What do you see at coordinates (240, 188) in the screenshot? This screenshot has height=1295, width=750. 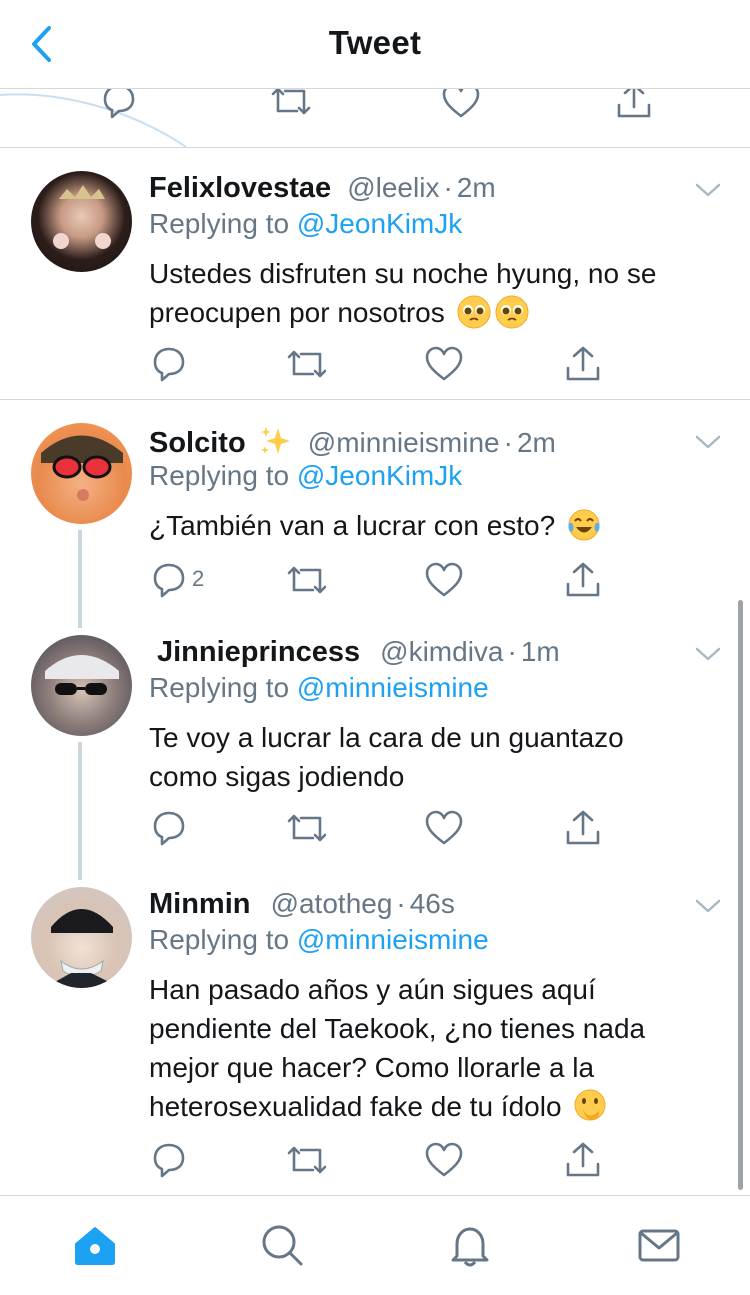 I see `display-name: Felixlovestae` at bounding box center [240, 188].